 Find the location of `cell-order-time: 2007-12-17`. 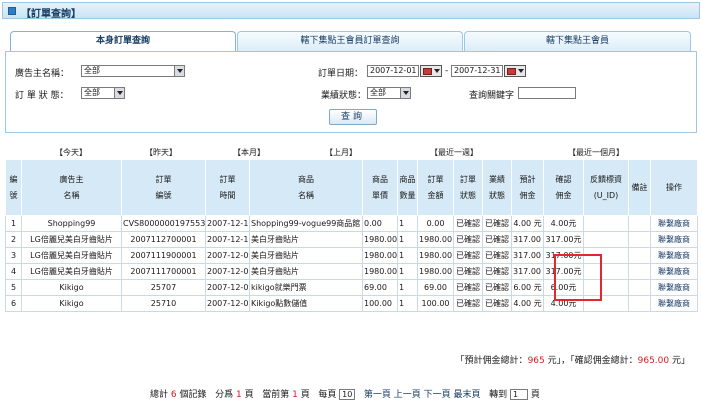

cell-order-time: 2007-12-17 is located at coordinates (227, 239).